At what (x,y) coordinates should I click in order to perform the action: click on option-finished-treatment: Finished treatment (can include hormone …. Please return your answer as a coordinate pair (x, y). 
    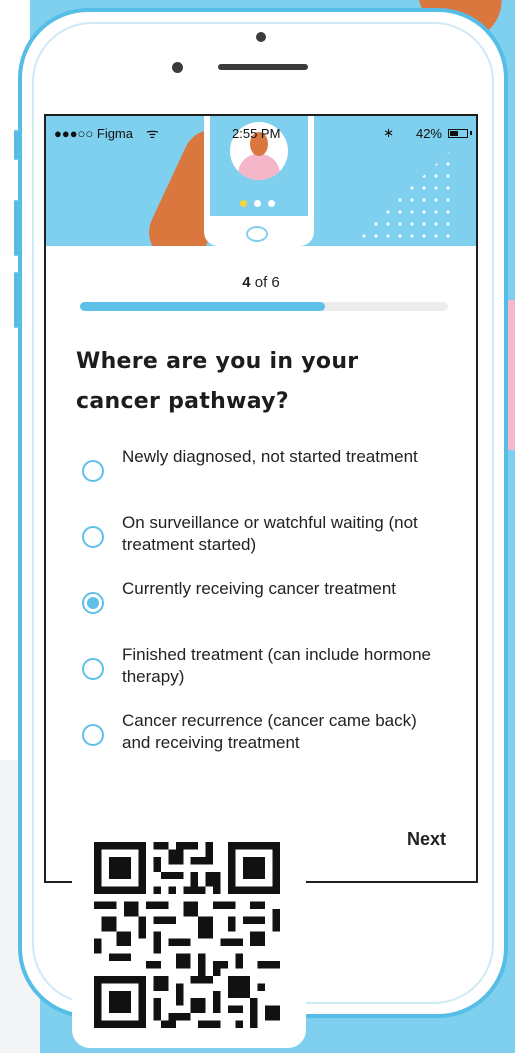
    Looking at the image, I should click on (268, 677).